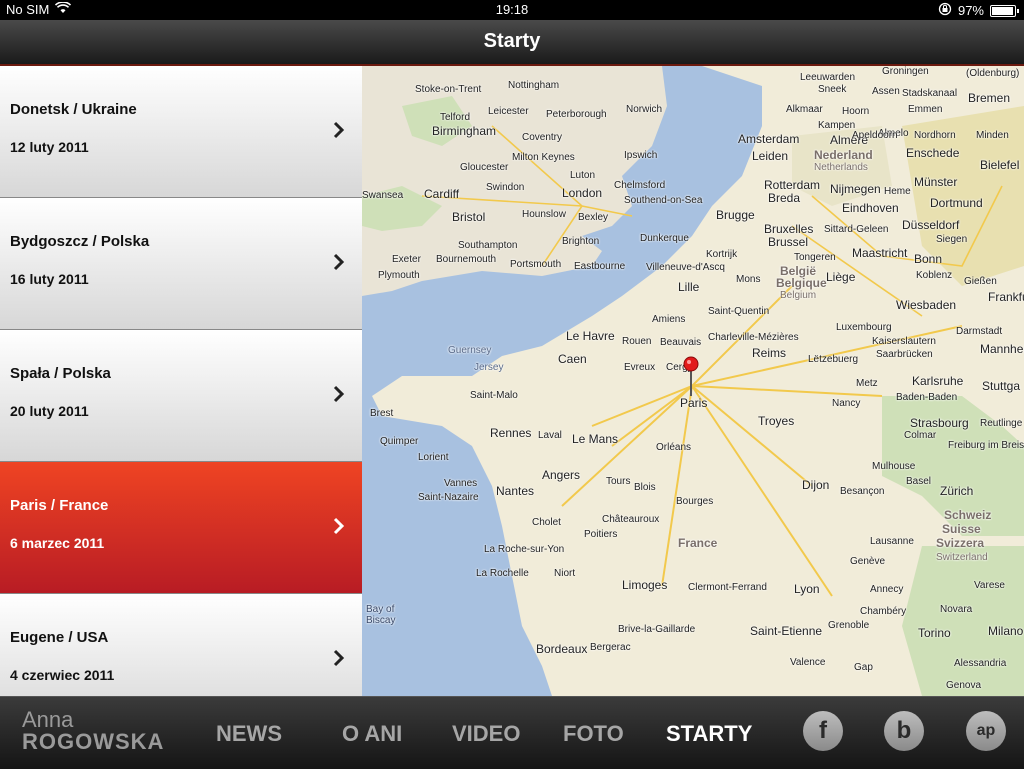 This screenshot has width=1024, height=769. Describe the element at coordinates (856, 229) in the screenshot. I see `map-label-sittard: Sittard-Geleen` at that location.